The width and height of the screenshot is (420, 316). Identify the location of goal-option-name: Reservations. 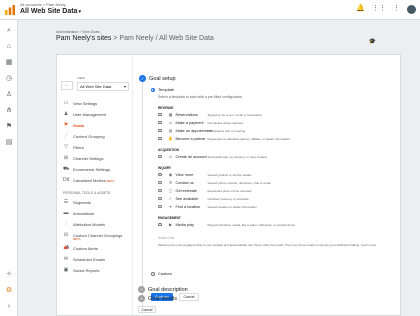
(186, 114).